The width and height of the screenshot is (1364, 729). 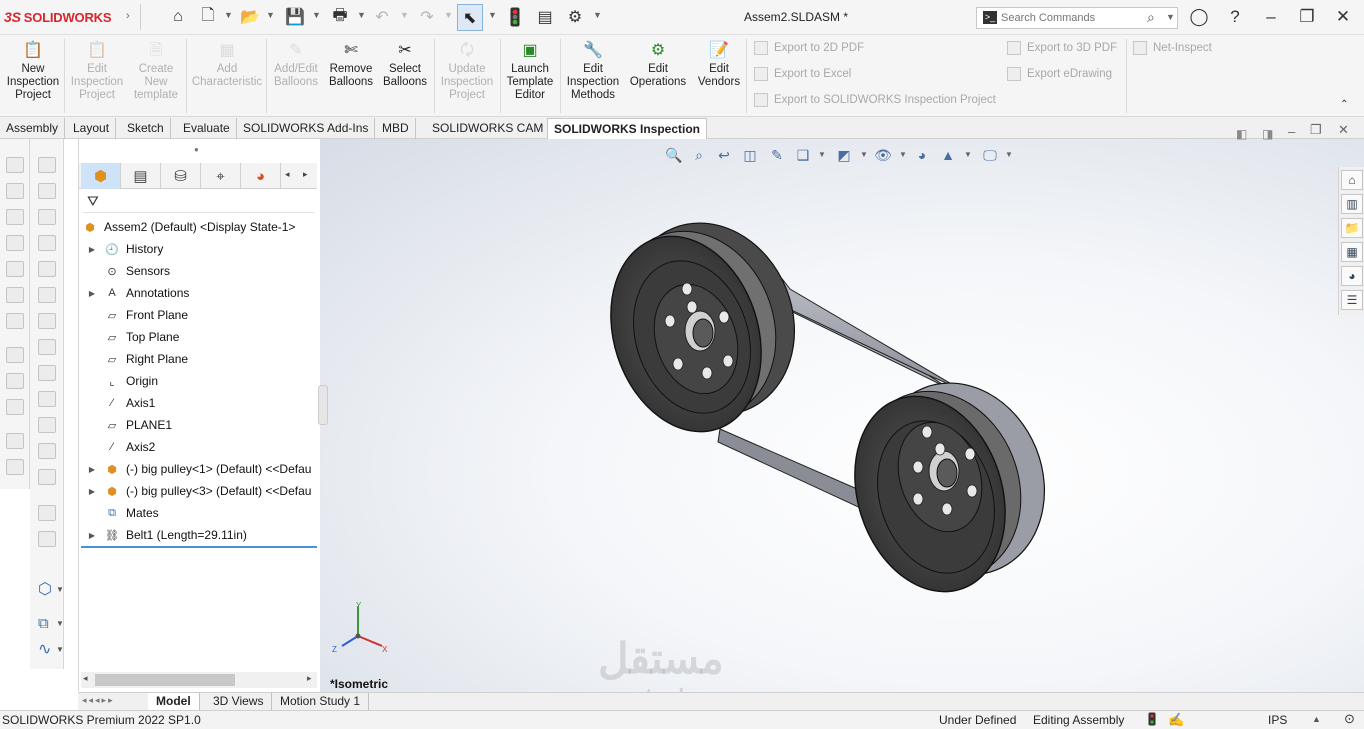 I want to click on user-icon: ◯, so click(x=1199, y=17).